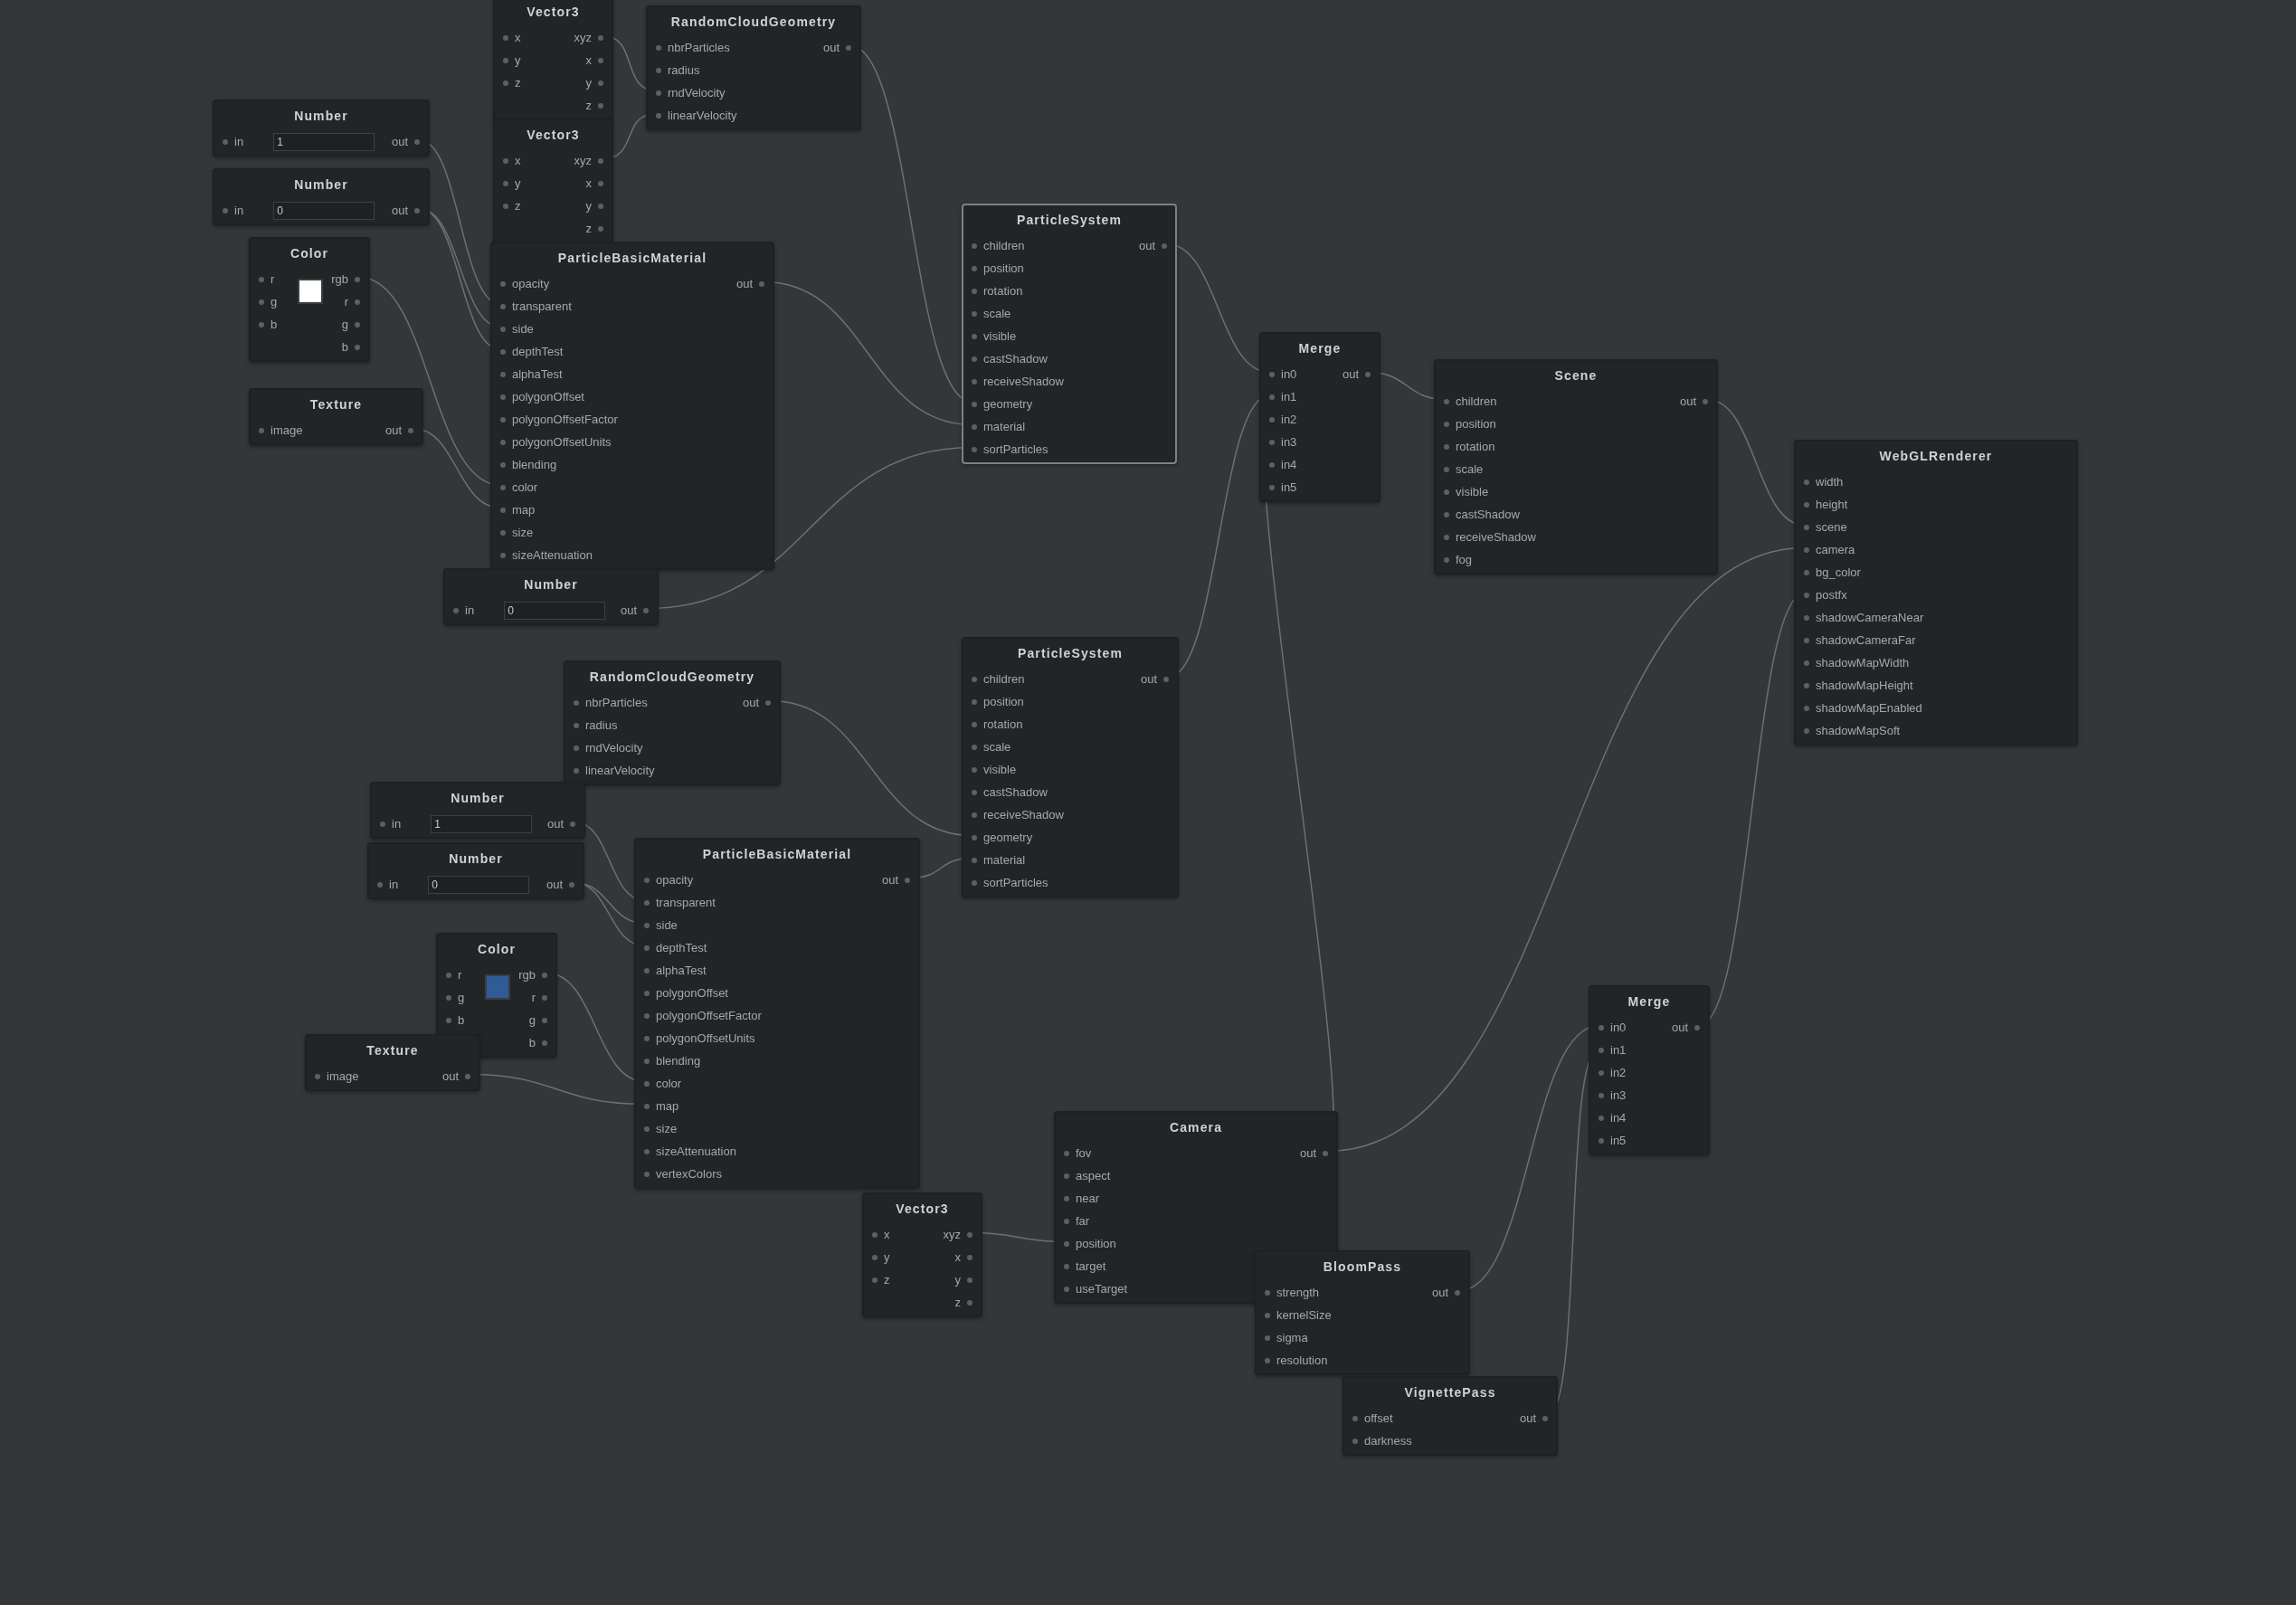  I want to click on node-panel: BloomPass strength out kernelSize sigma resolution, so click(1362, 1312).